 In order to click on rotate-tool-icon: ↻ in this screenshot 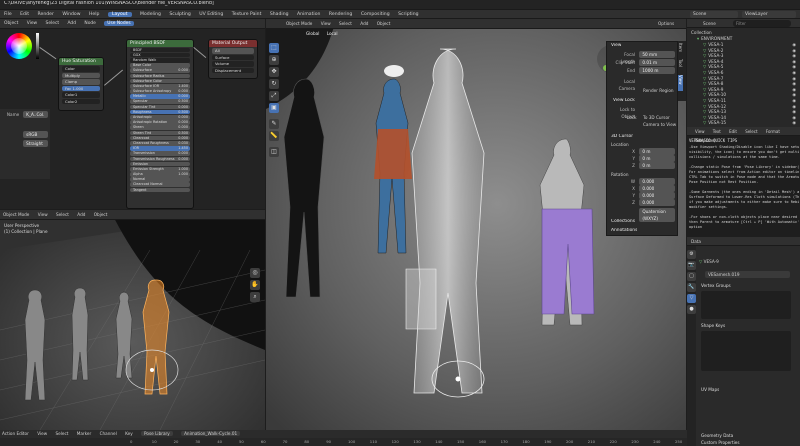, I will do `click(274, 84)`.